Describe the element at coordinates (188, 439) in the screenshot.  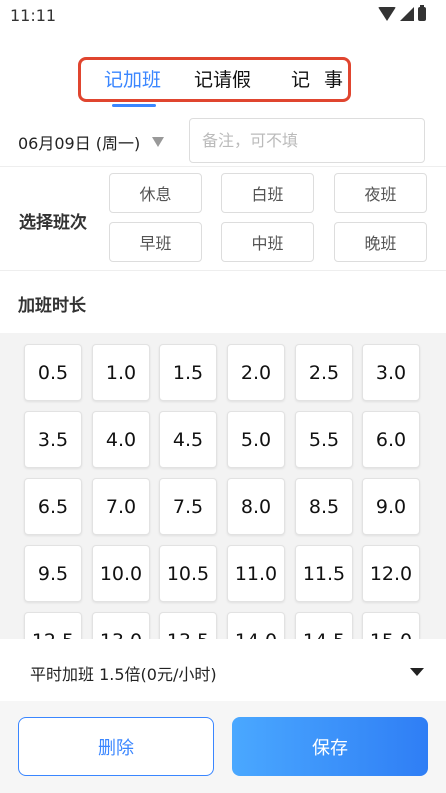
I see `duration-option: 4.5` at that location.